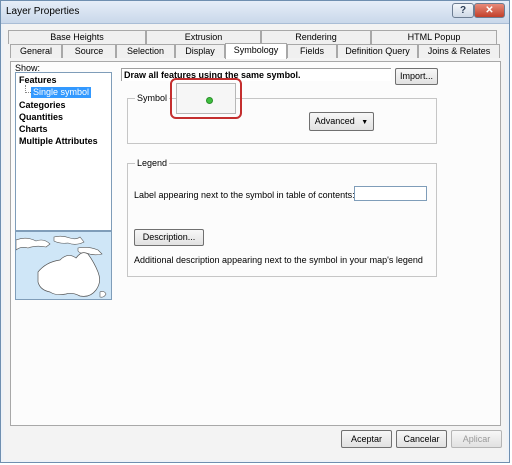 The image size is (512, 465). What do you see at coordinates (61, 92) in the screenshot?
I see `list-item-single-symbol: Single symbol` at bounding box center [61, 92].